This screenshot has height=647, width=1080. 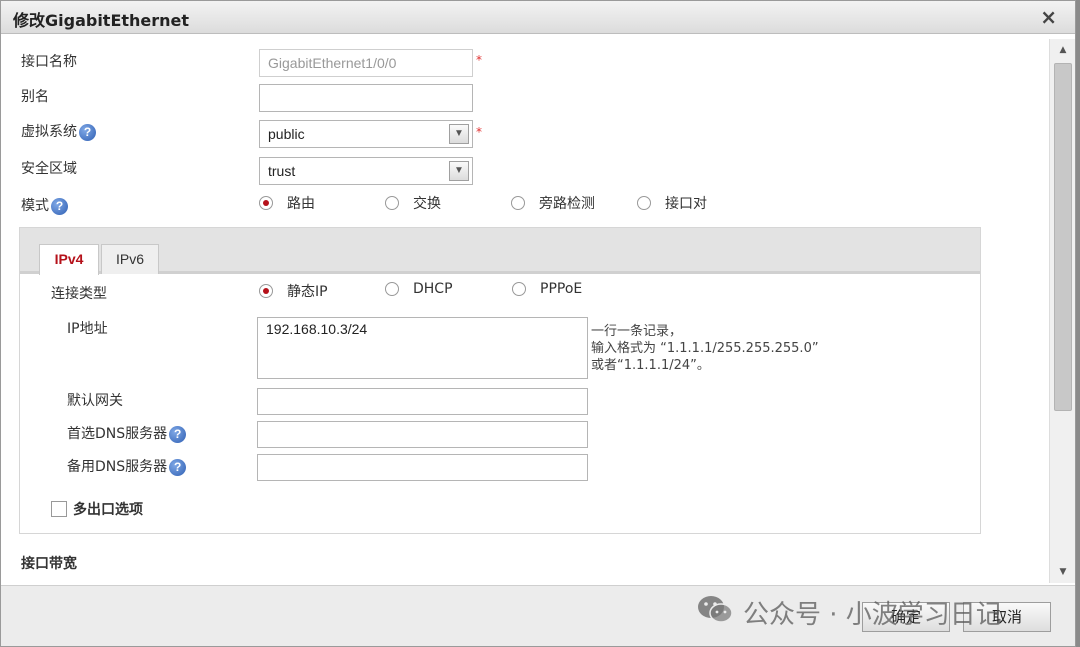 I want to click on dns1-input, so click(x=422, y=434).